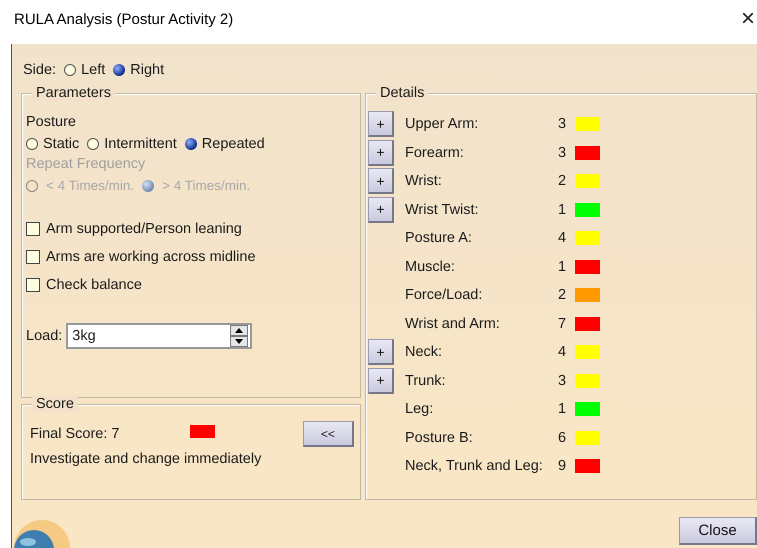 This screenshot has width=757, height=548. What do you see at coordinates (424, 181) in the screenshot?
I see `detail-label: Wrist:` at bounding box center [424, 181].